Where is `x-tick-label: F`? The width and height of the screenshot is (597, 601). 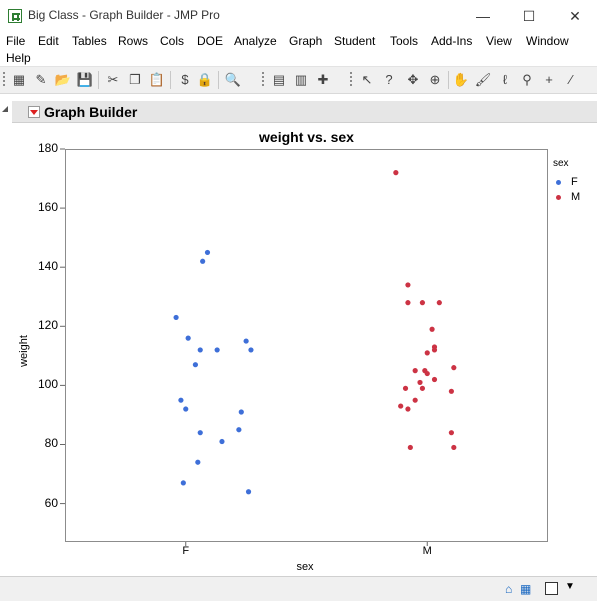 x-tick-label: F is located at coordinates (186, 551).